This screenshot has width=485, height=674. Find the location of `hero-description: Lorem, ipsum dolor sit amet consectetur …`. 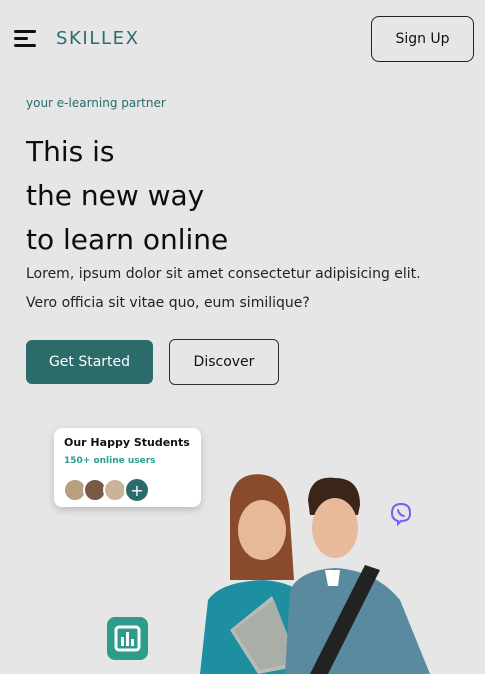

hero-description: Lorem, ipsum dolor sit amet consectetur … is located at coordinates (223, 288).